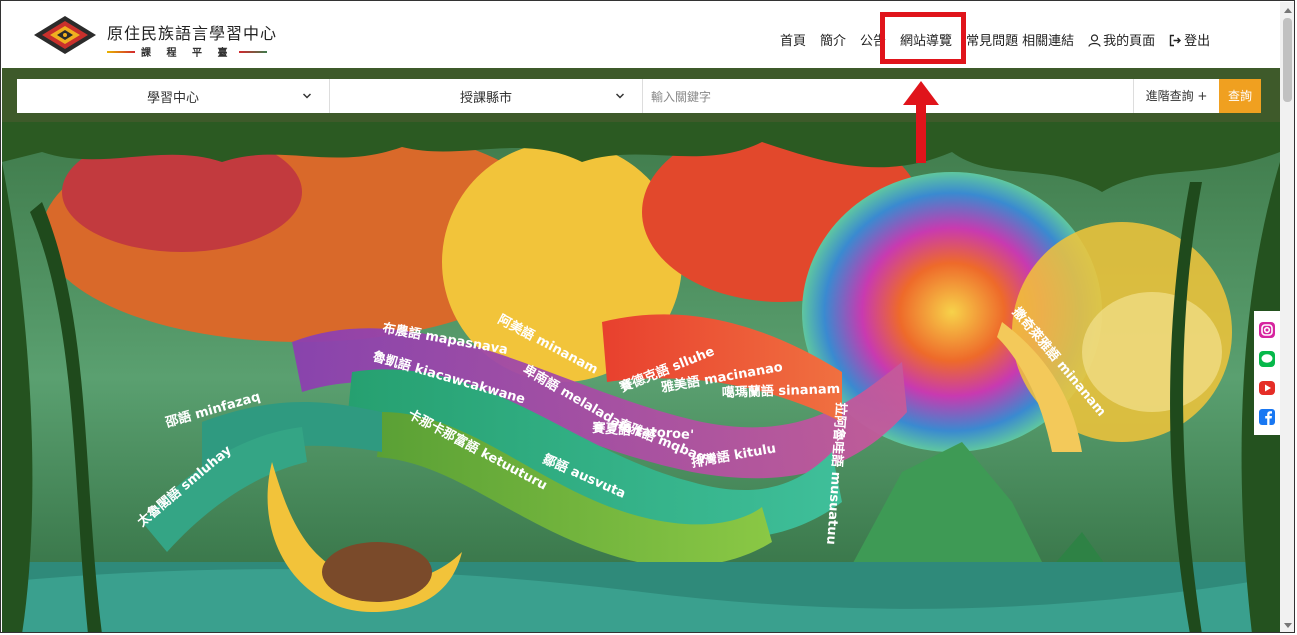 This screenshot has height=635, width=1297. What do you see at coordinates (1288, 625) in the screenshot?
I see `scroll-down-icon` at bounding box center [1288, 625].